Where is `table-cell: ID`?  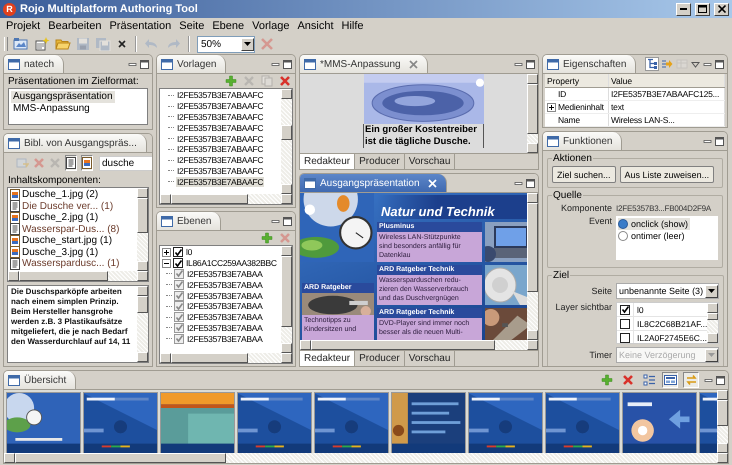
table-cell: ID is located at coordinates (562, 94).